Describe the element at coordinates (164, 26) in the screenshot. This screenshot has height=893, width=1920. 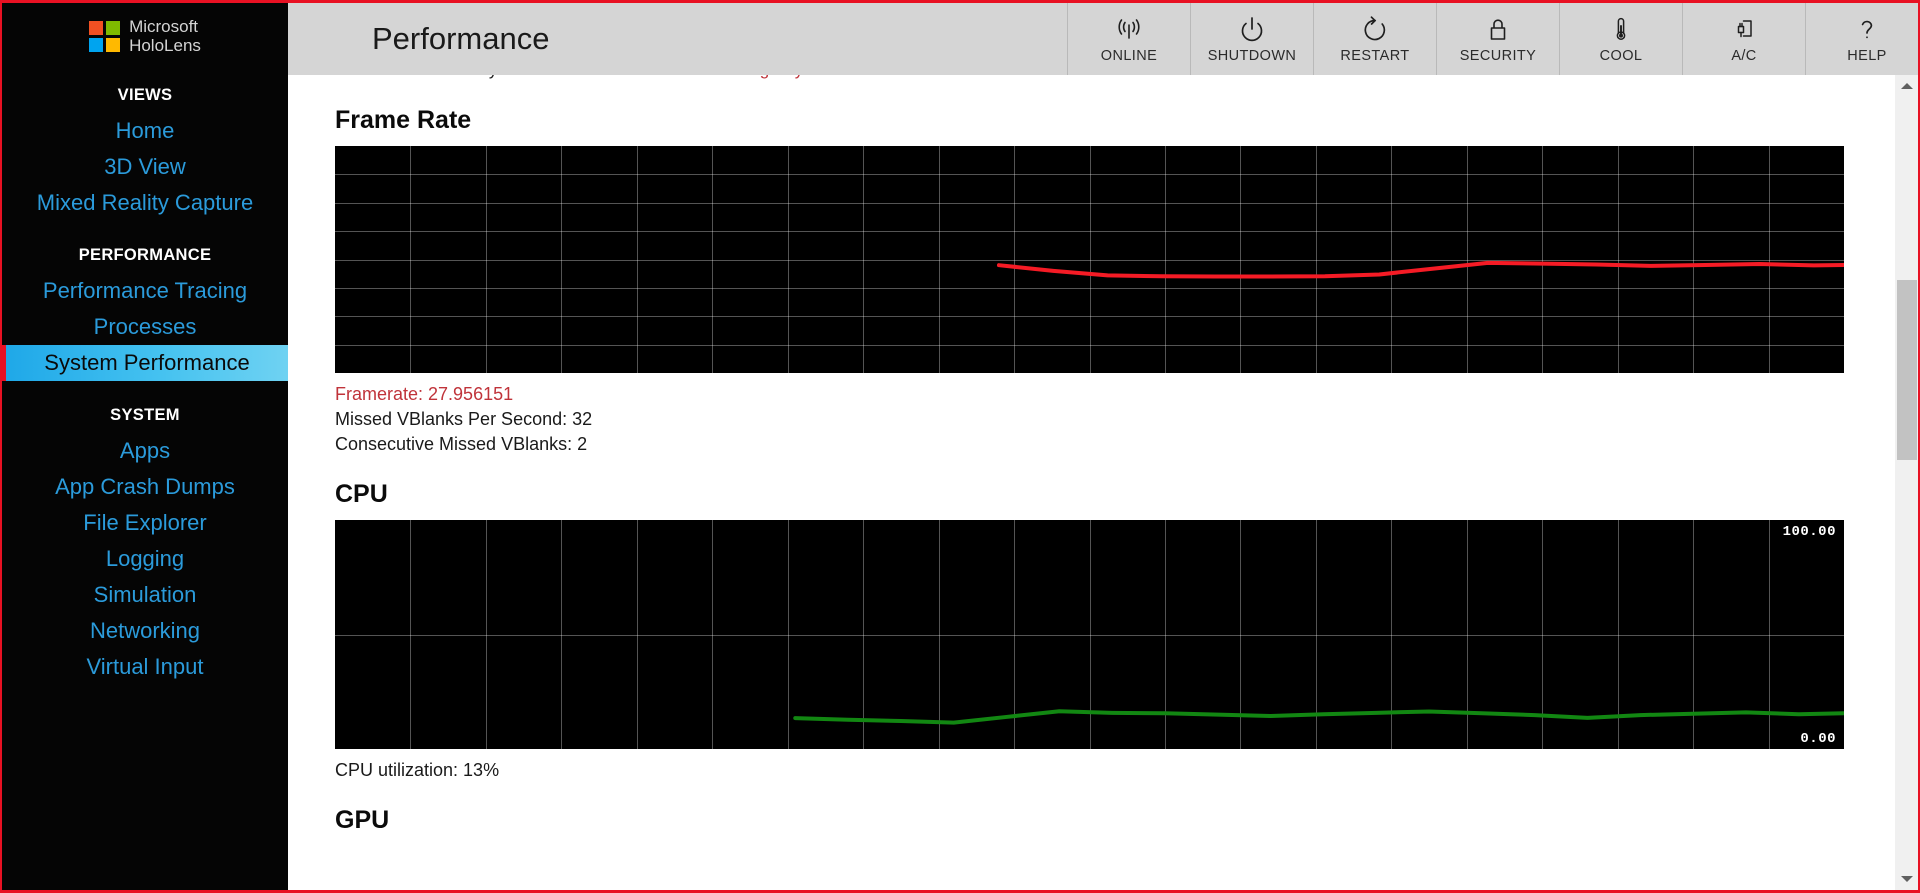
I see `brand-line-1: Microsoft` at that location.